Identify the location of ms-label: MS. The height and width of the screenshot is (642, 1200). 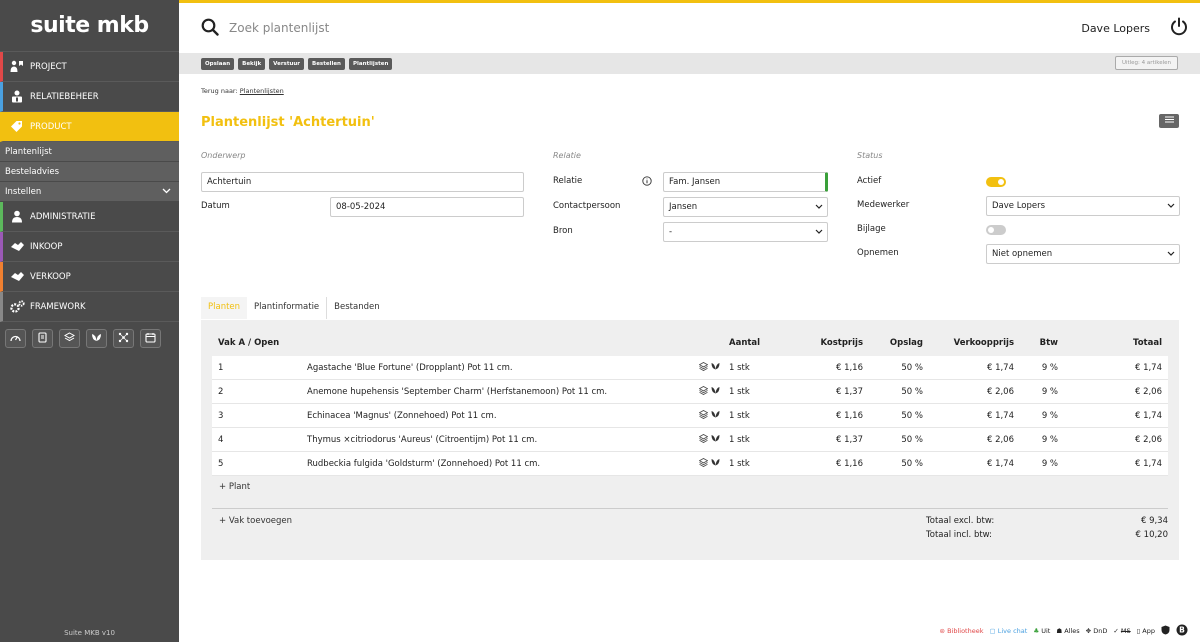
(1125, 631).